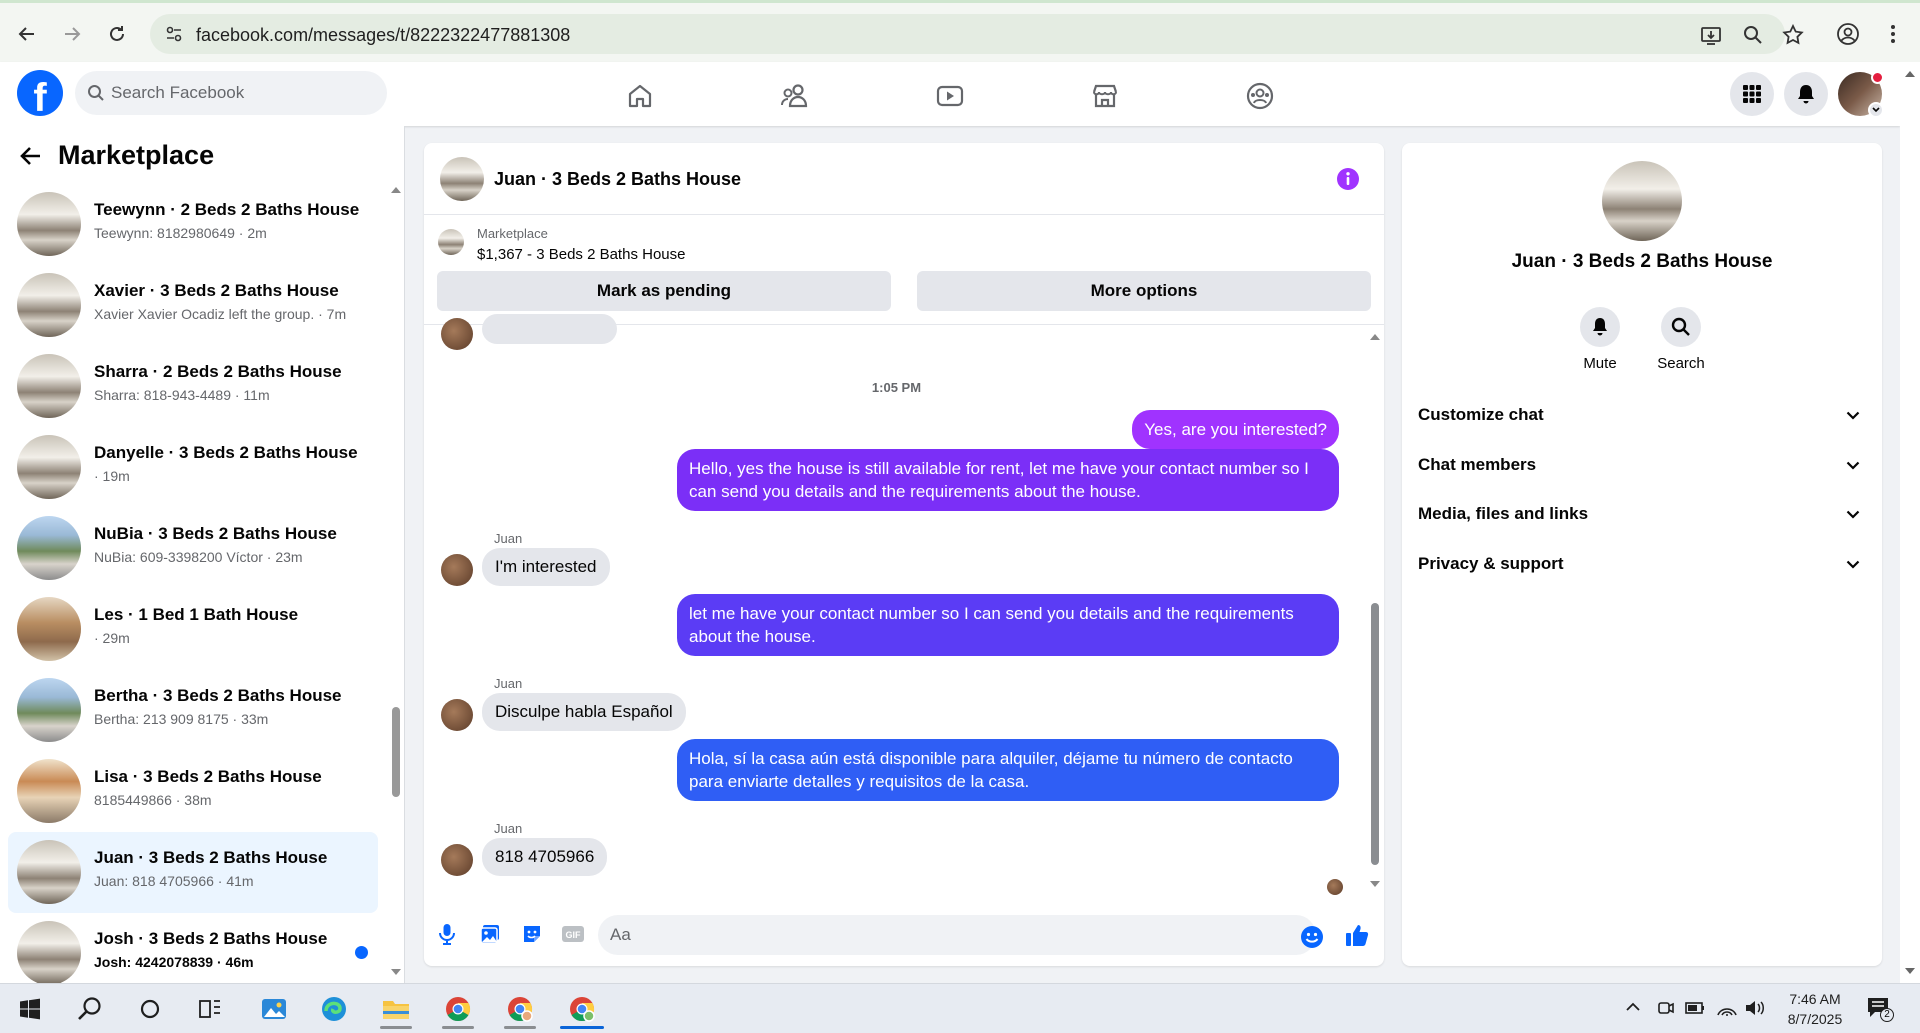 The image size is (1920, 1033). I want to click on chrome-profile-active-icon, so click(582, 1009).